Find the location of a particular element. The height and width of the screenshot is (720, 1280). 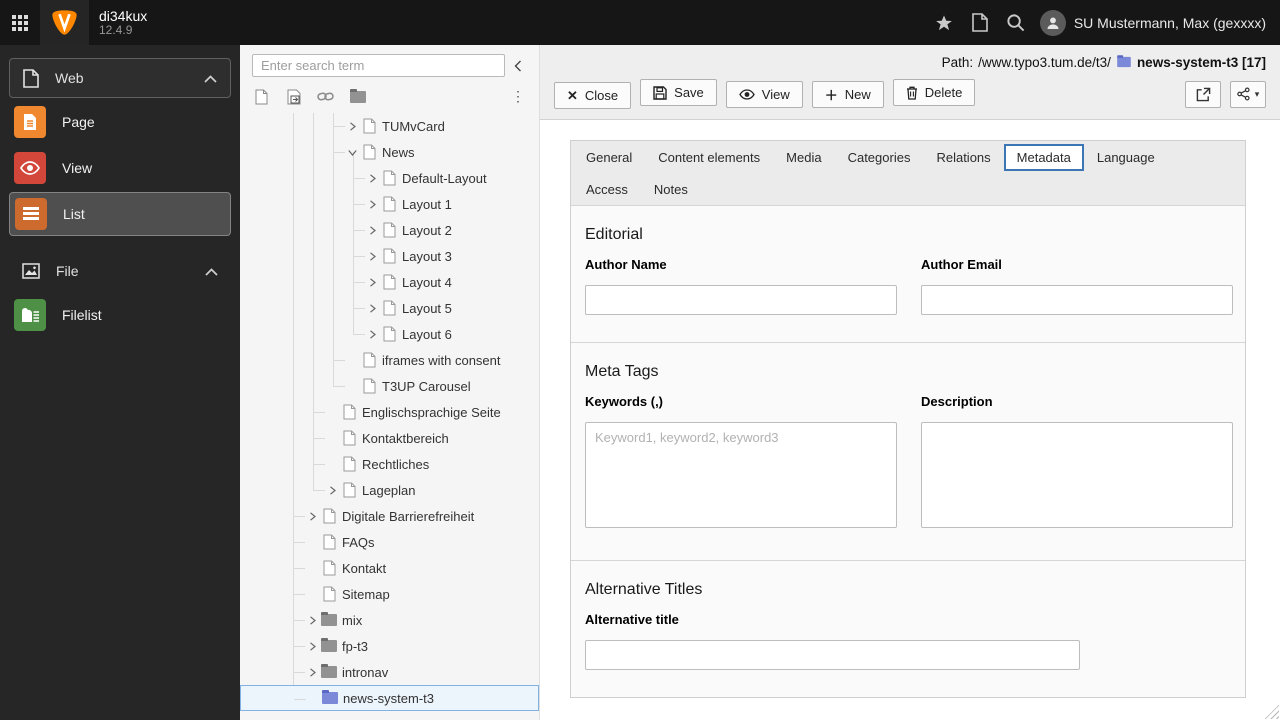

tree-node: Englischsprachige Seite is located at coordinates (389, 412).